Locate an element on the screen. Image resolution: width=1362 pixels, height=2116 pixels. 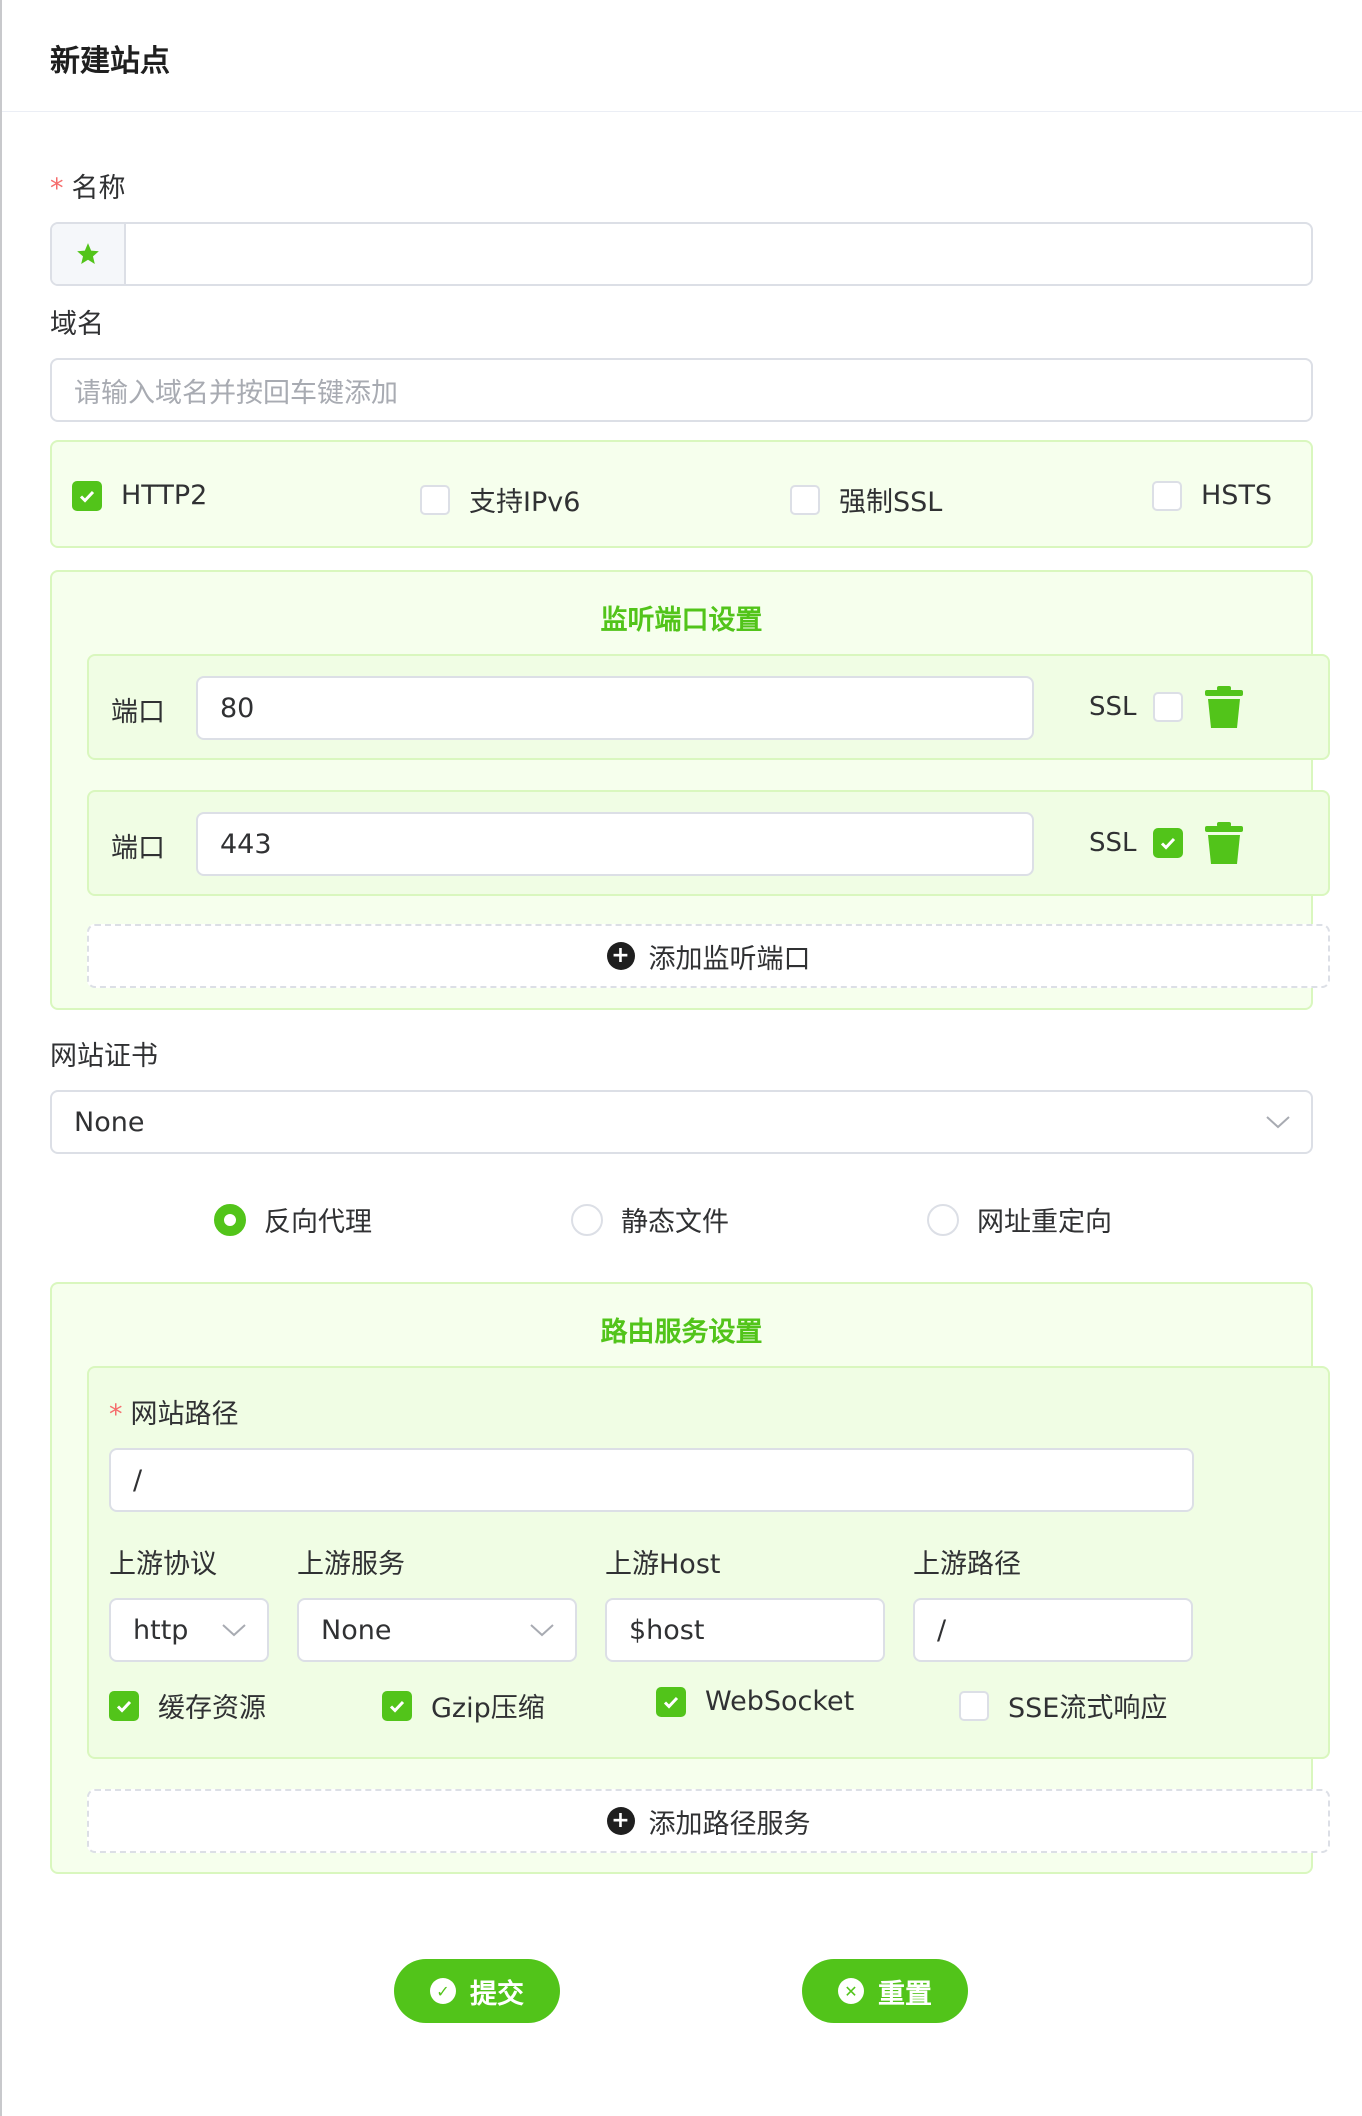
site-path-input-value: / is located at coordinates (138, 1480).